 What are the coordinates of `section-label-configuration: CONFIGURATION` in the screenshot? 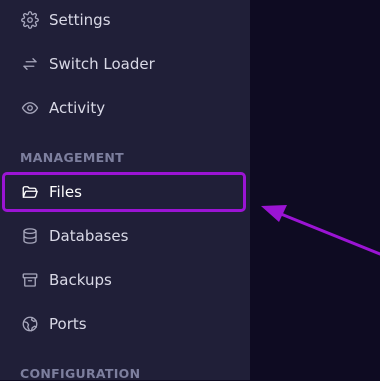 It's located at (80, 373).